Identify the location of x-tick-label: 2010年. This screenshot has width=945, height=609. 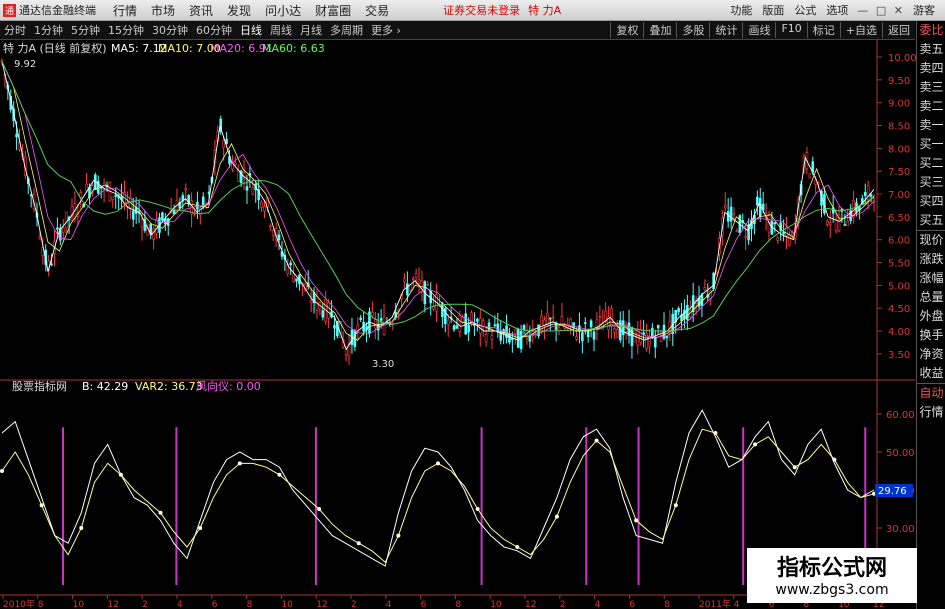
(19, 603).